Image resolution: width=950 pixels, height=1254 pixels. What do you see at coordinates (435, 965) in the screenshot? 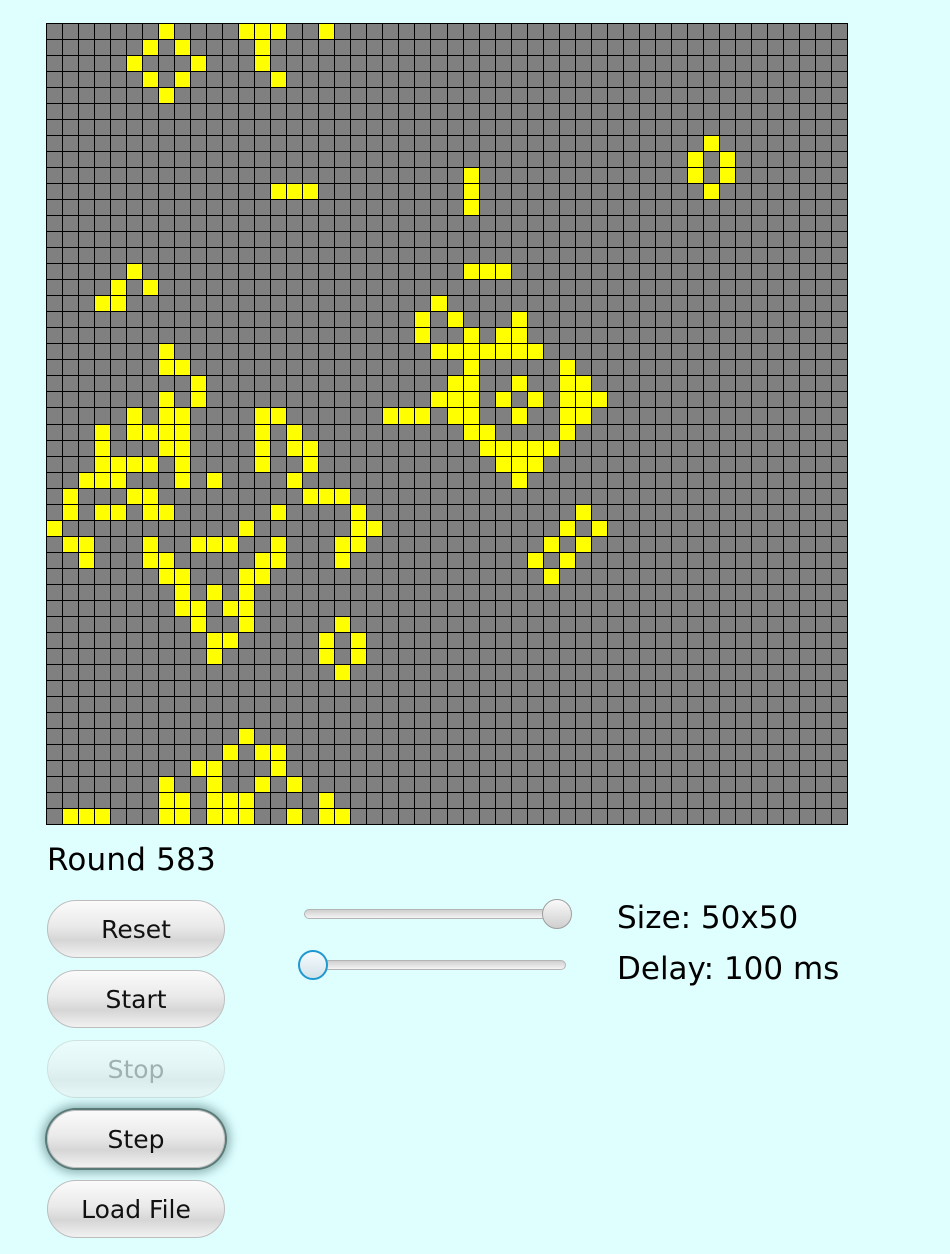
I see `delay-slider-track` at bounding box center [435, 965].